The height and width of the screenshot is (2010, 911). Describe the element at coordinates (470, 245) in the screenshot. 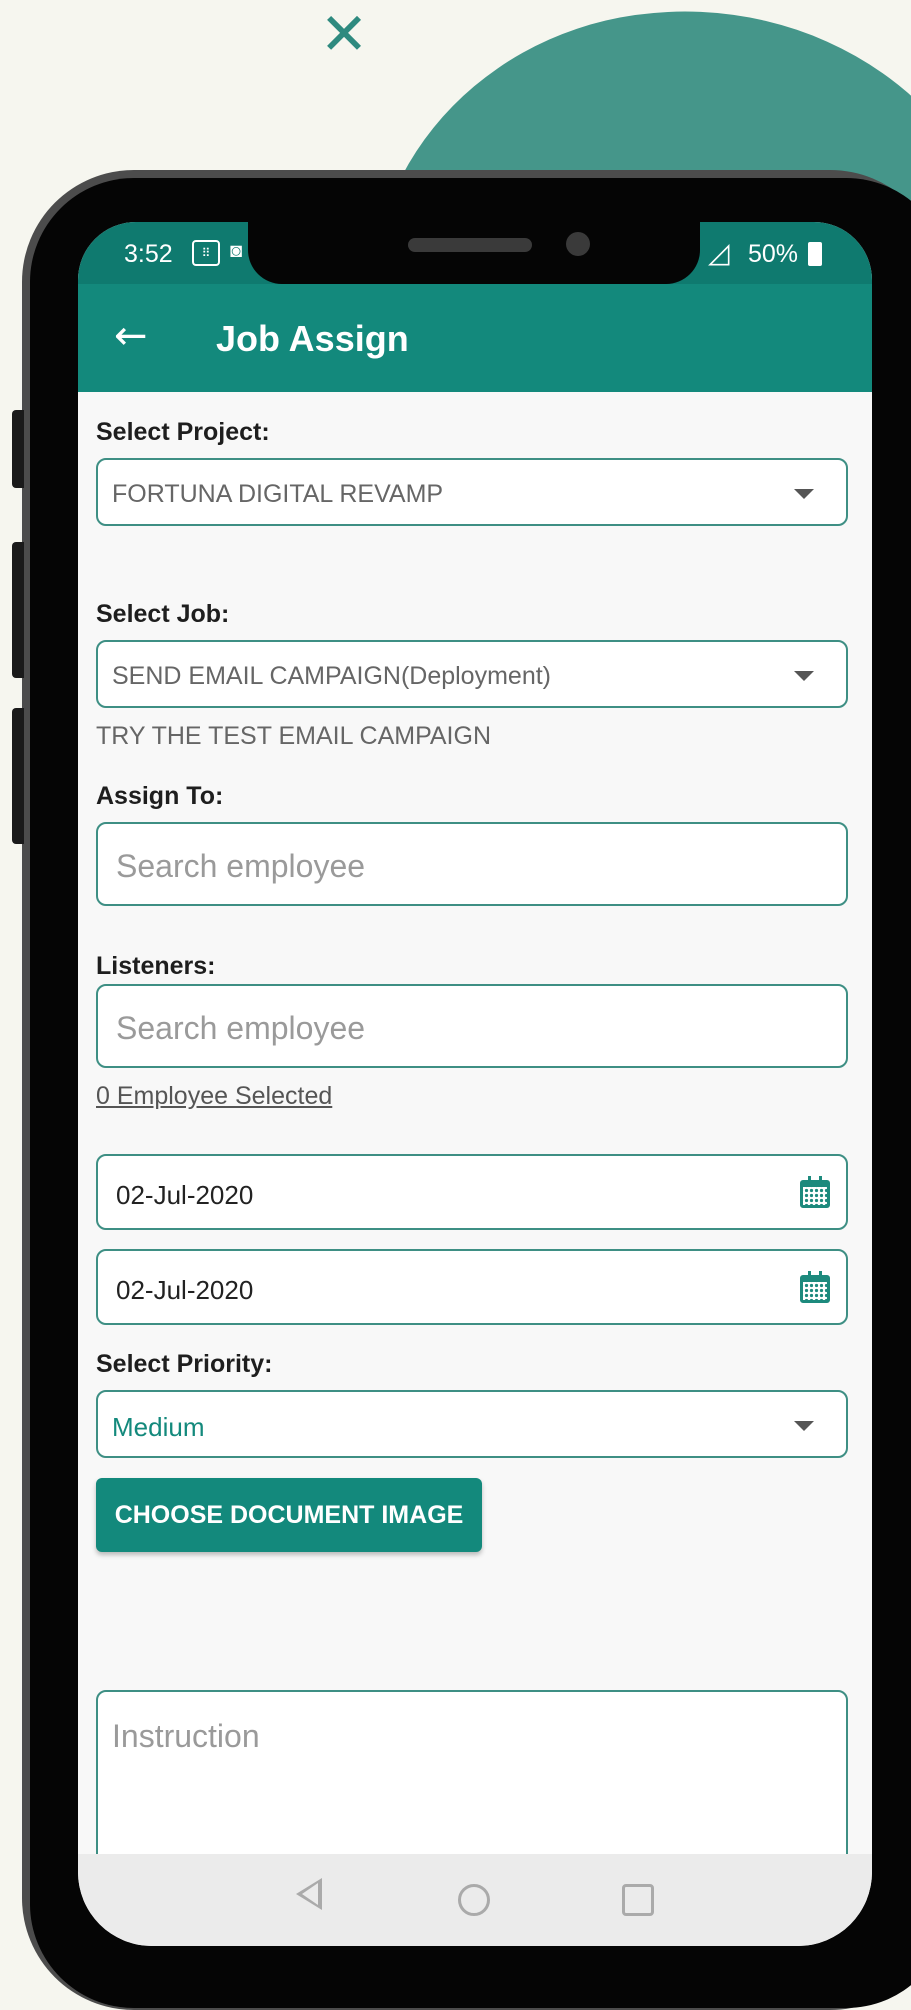

I see `speaker-grille` at that location.